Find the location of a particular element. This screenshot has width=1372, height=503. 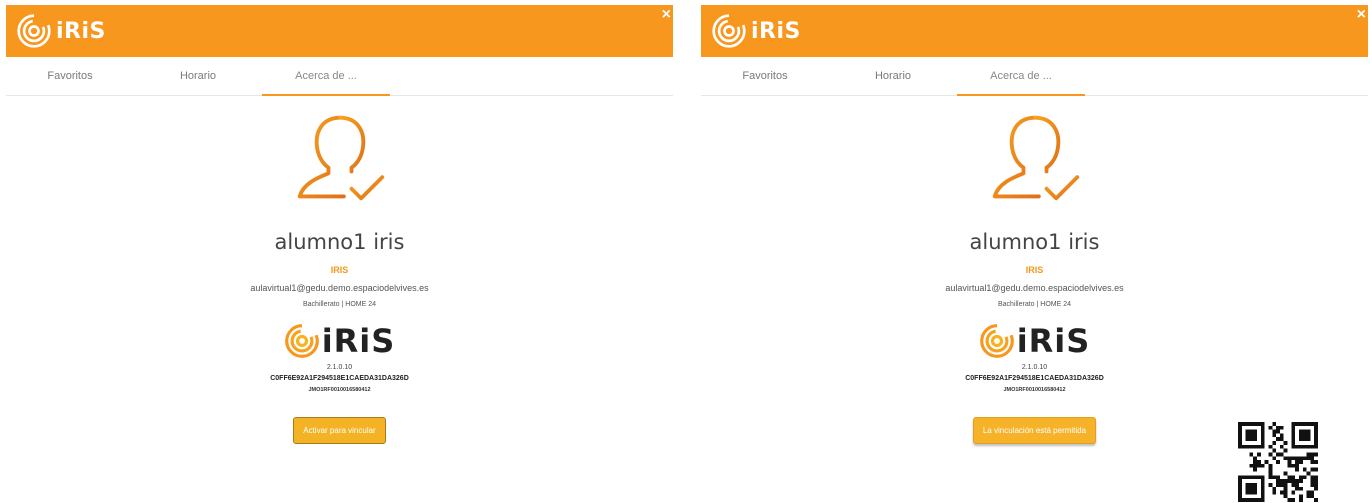

link-permitted-button: La vinculación está permitida is located at coordinates (1034, 430).